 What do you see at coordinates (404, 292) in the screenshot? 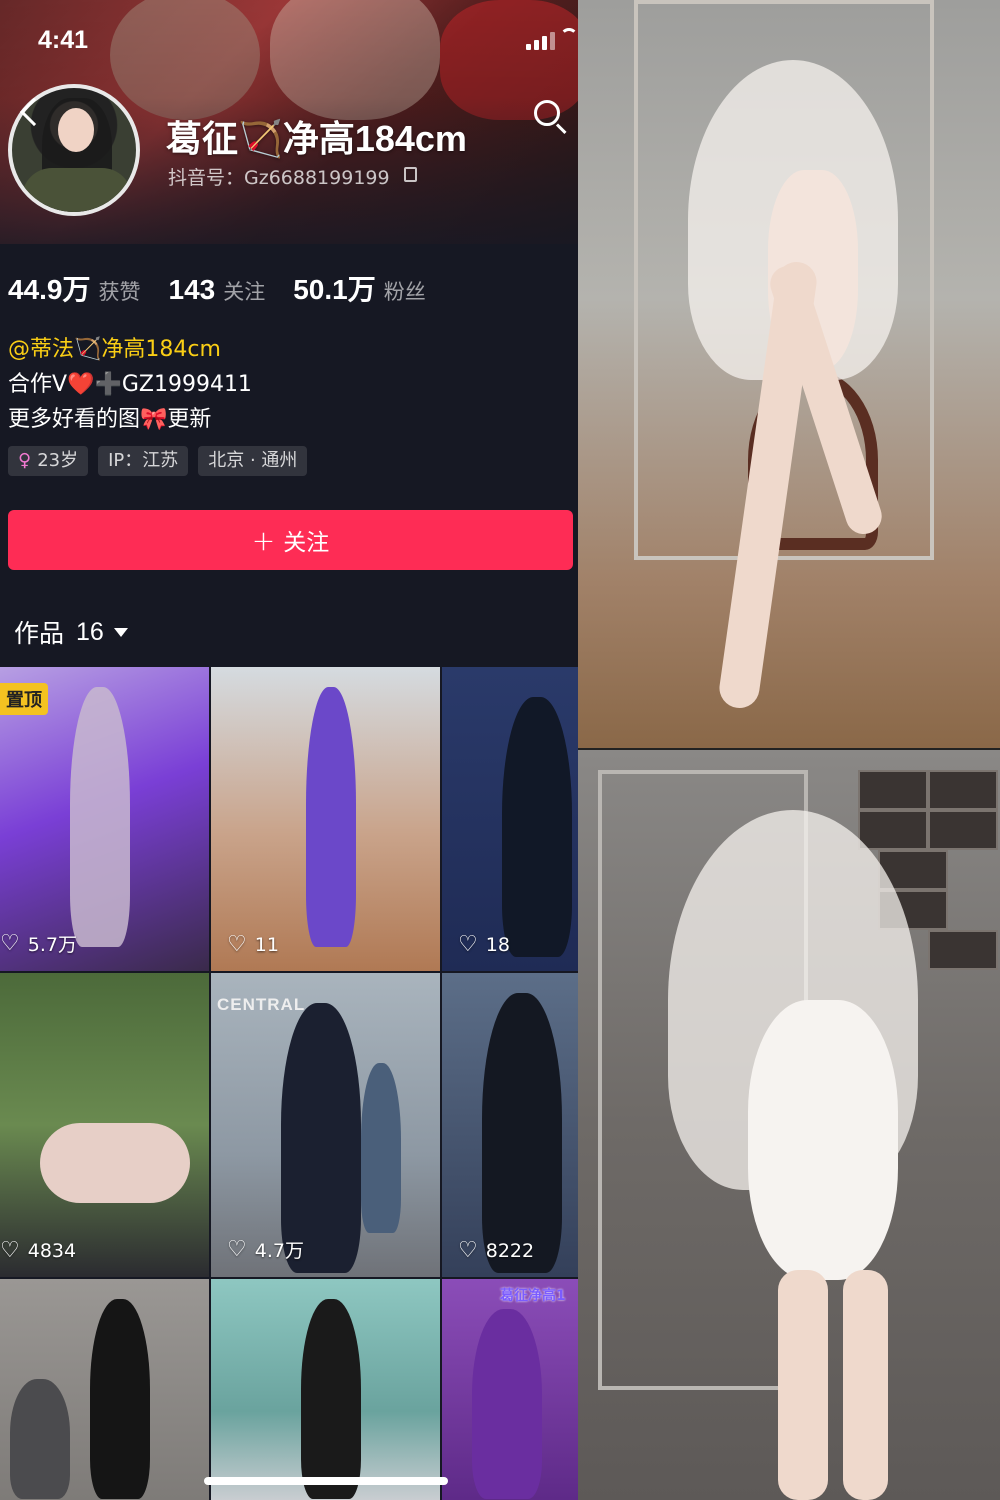
I see `stat-followers-label: 粉丝` at bounding box center [404, 292].